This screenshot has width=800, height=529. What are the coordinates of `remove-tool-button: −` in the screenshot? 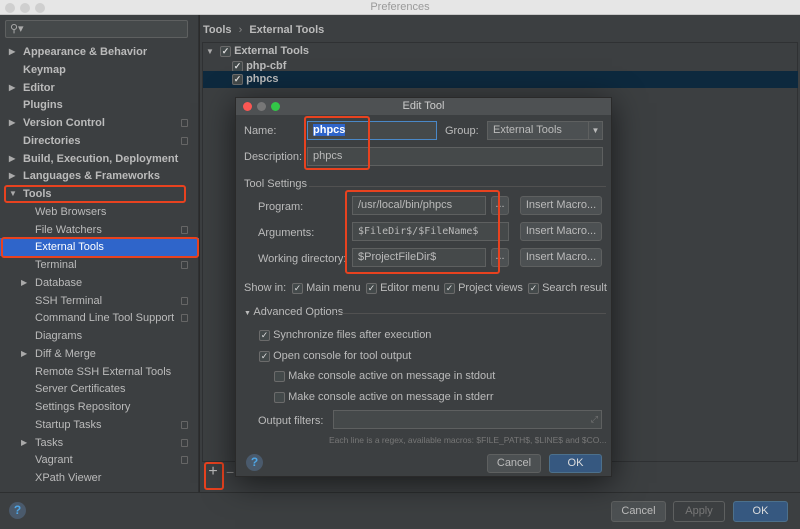 It's located at (230, 472).